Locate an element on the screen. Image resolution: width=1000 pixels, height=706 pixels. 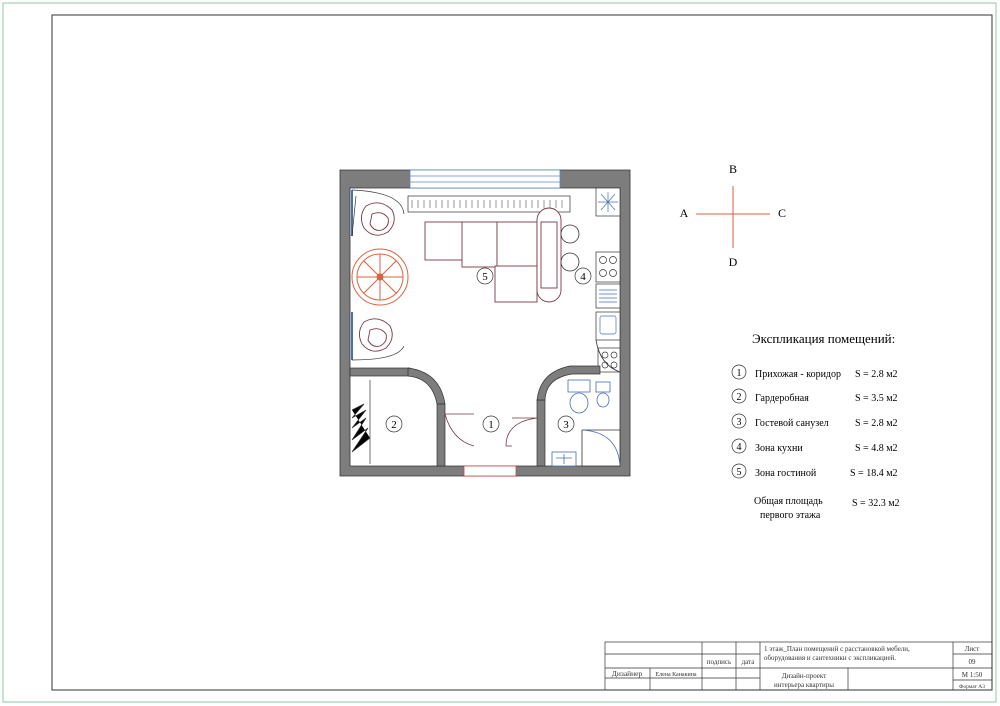
explication-num: 2 is located at coordinates (739, 397).